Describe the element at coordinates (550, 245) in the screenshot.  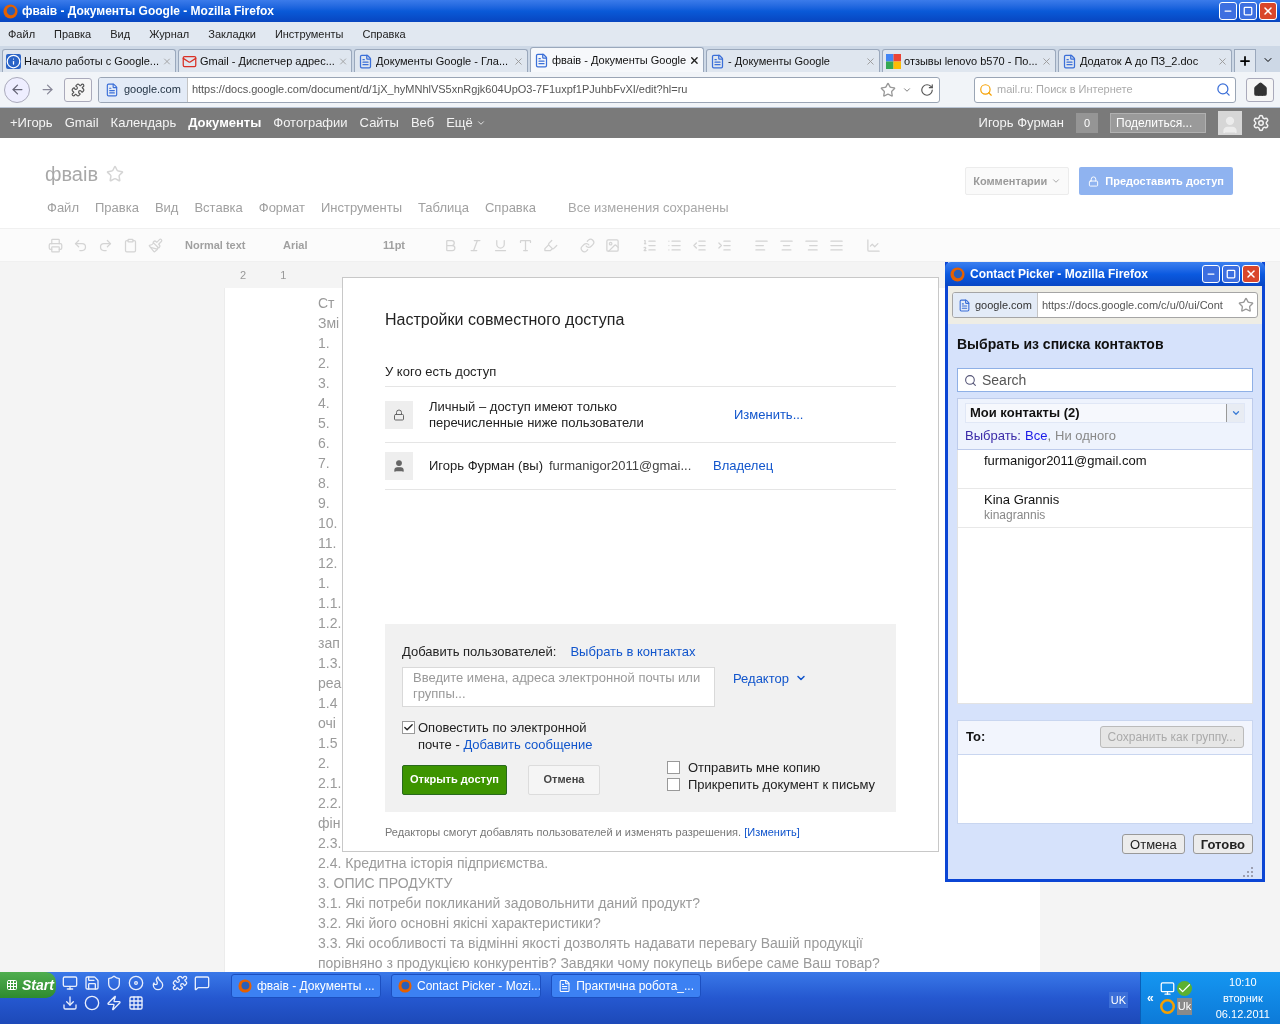
I see `highlight-icon` at that location.